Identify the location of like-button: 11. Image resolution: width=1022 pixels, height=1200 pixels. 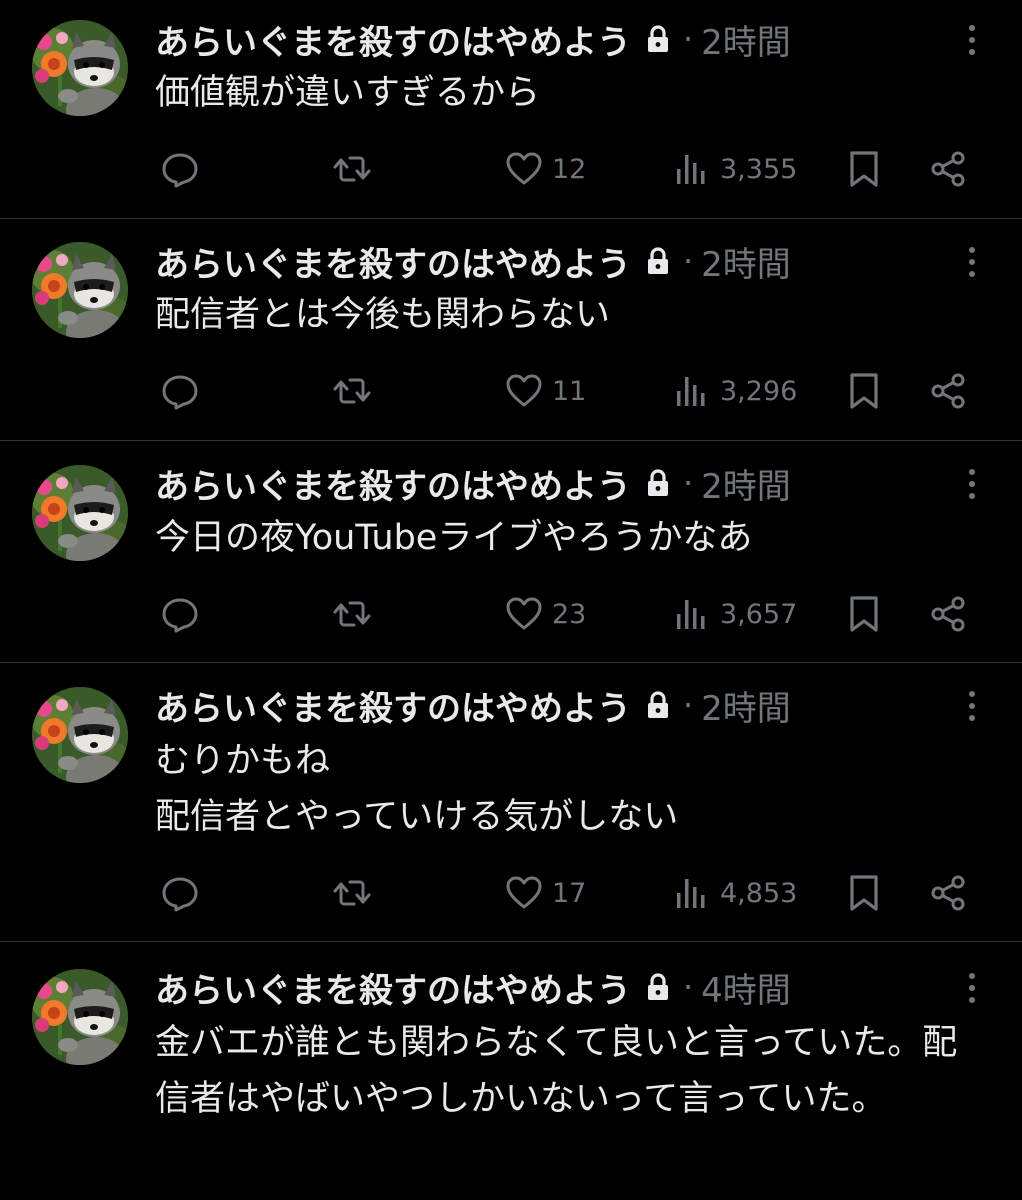
(545, 391).